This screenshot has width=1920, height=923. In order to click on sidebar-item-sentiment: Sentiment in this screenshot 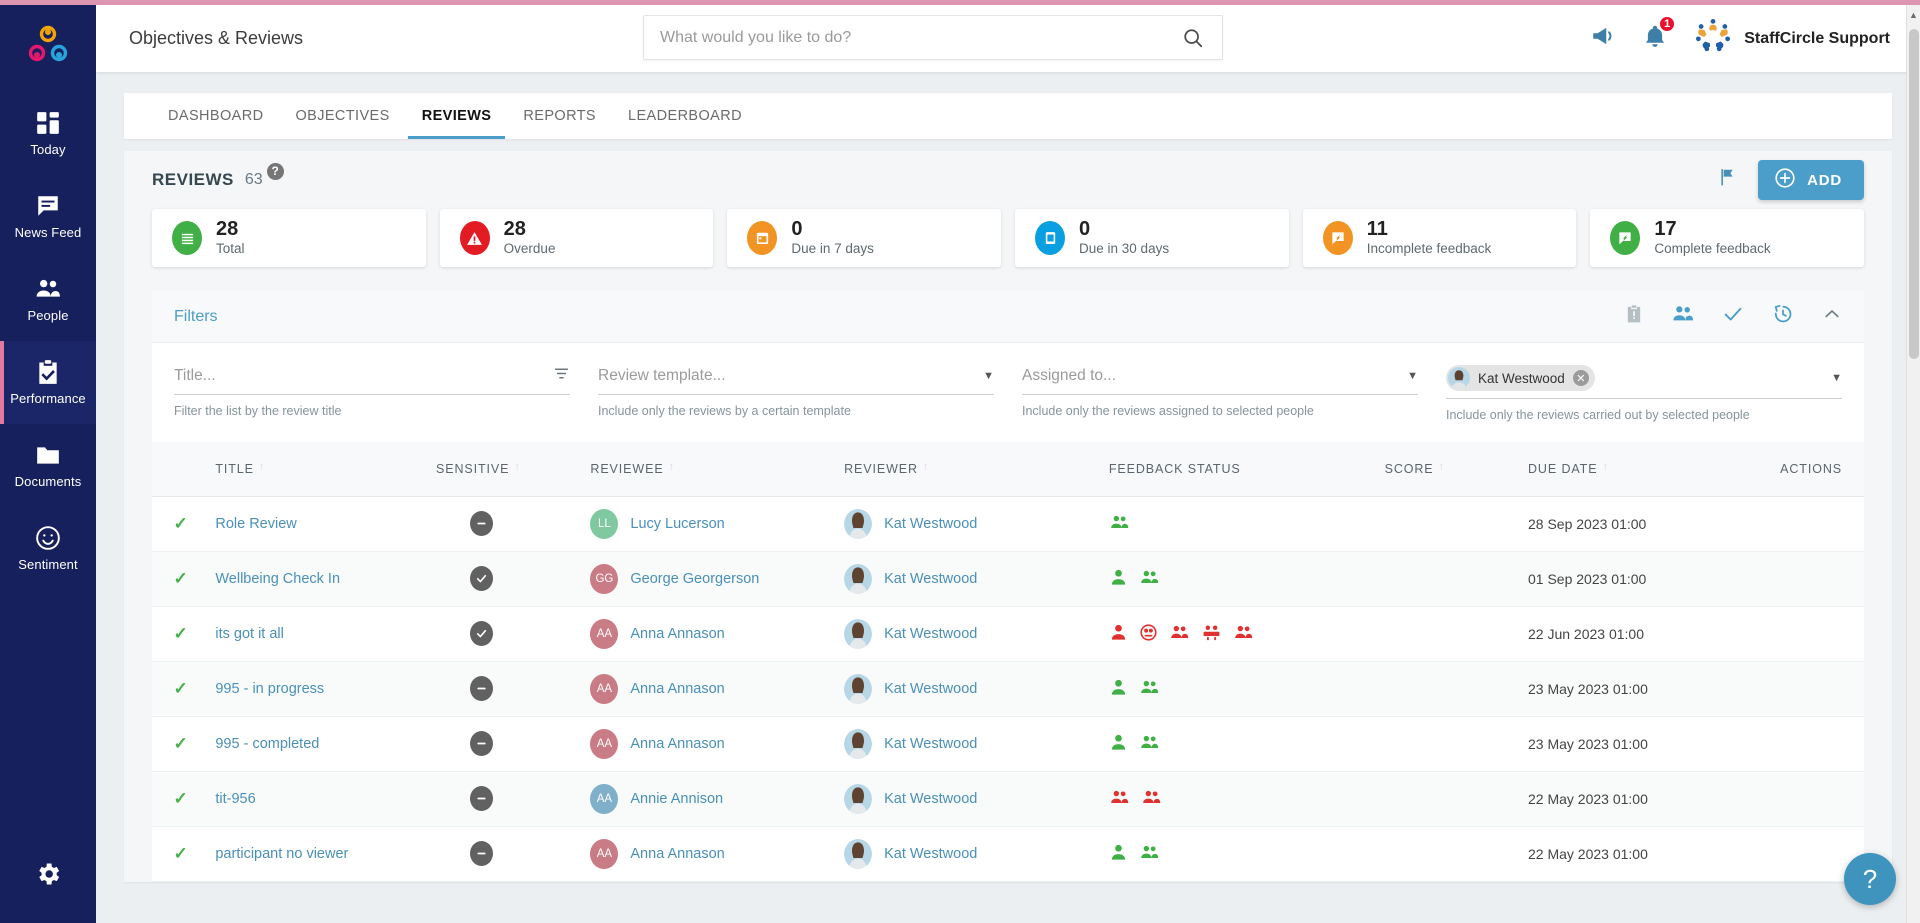, I will do `click(48, 548)`.